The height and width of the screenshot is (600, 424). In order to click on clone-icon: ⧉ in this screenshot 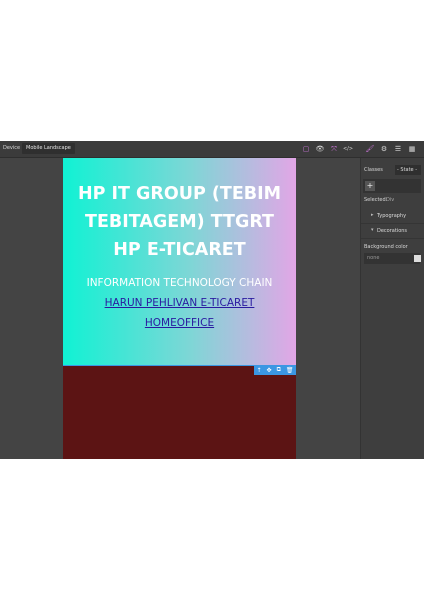, I will do `click(279, 370)`.